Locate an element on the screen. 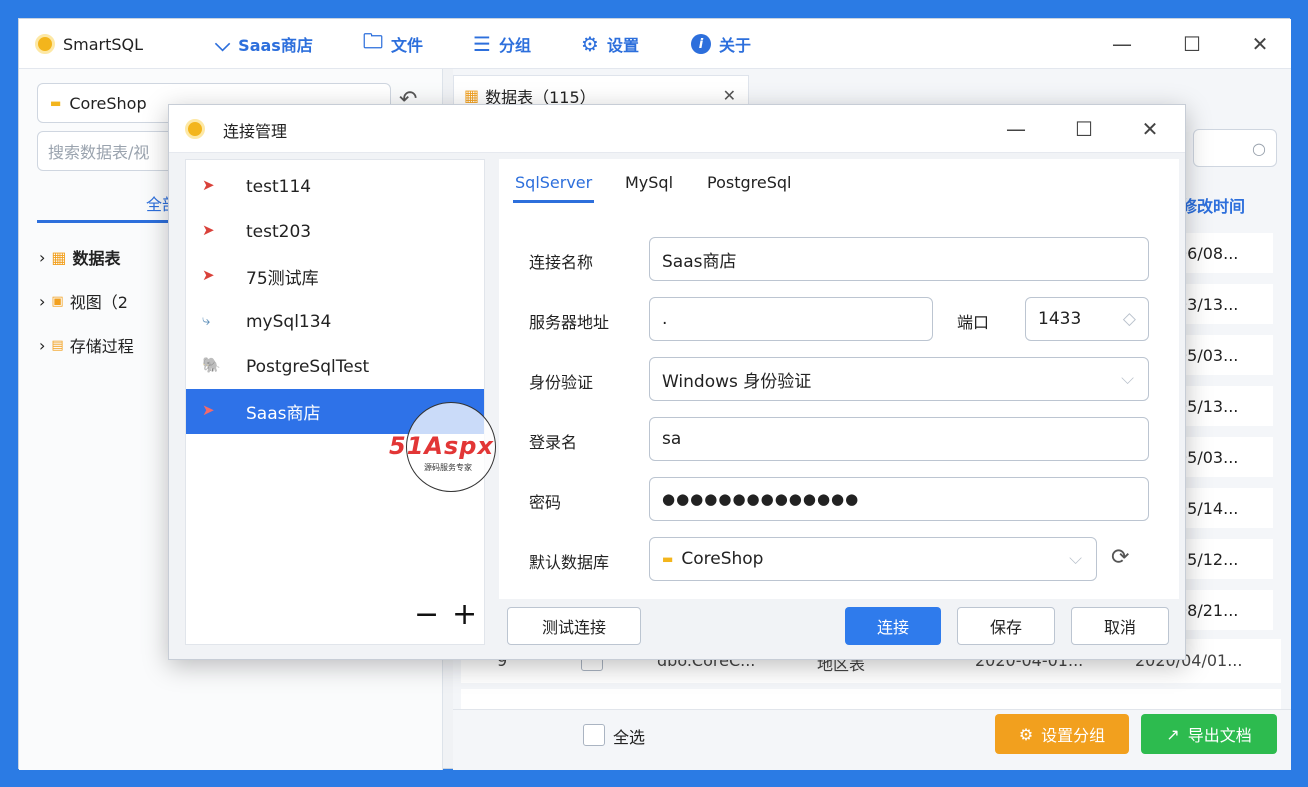 The width and height of the screenshot is (1308, 787). tree-item-procedures: › ▤ 存储过程 is located at coordinates (86, 345).